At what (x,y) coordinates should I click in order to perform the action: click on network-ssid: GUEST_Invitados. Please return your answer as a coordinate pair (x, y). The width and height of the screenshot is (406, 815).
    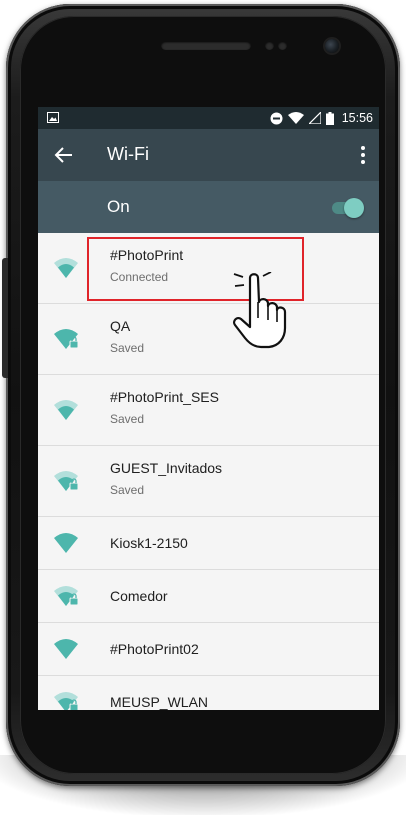
    Looking at the image, I should click on (166, 468).